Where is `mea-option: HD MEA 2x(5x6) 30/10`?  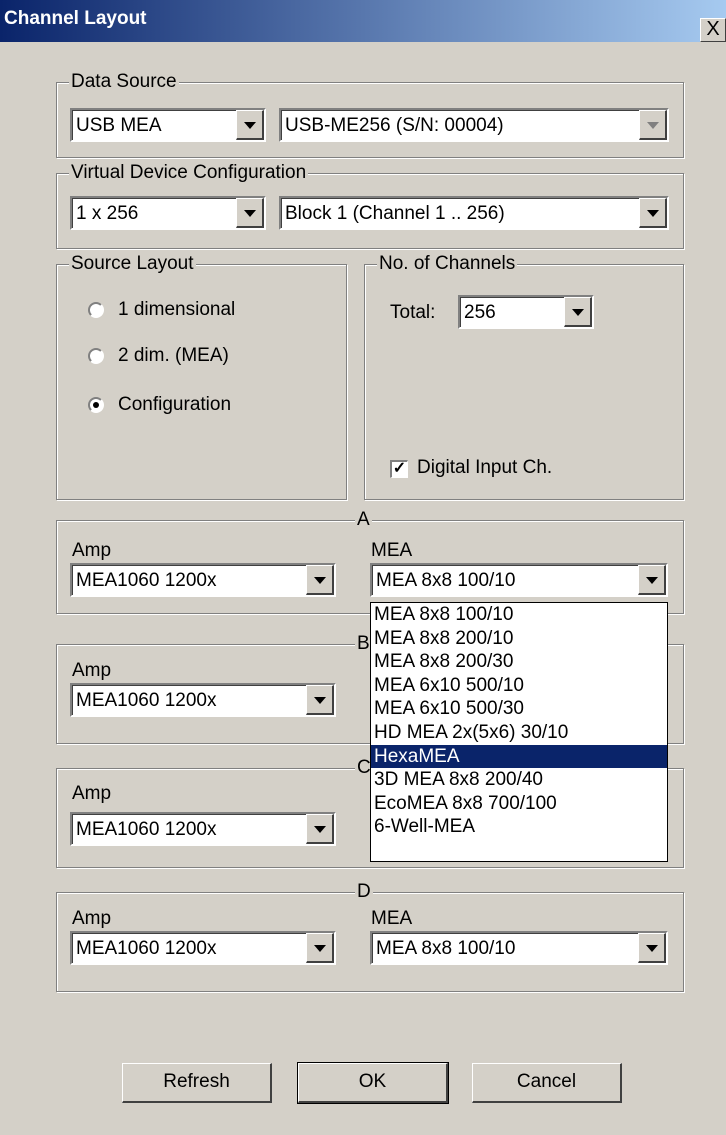
mea-option: HD MEA 2x(5x6) 30/10 is located at coordinates (519, 733).